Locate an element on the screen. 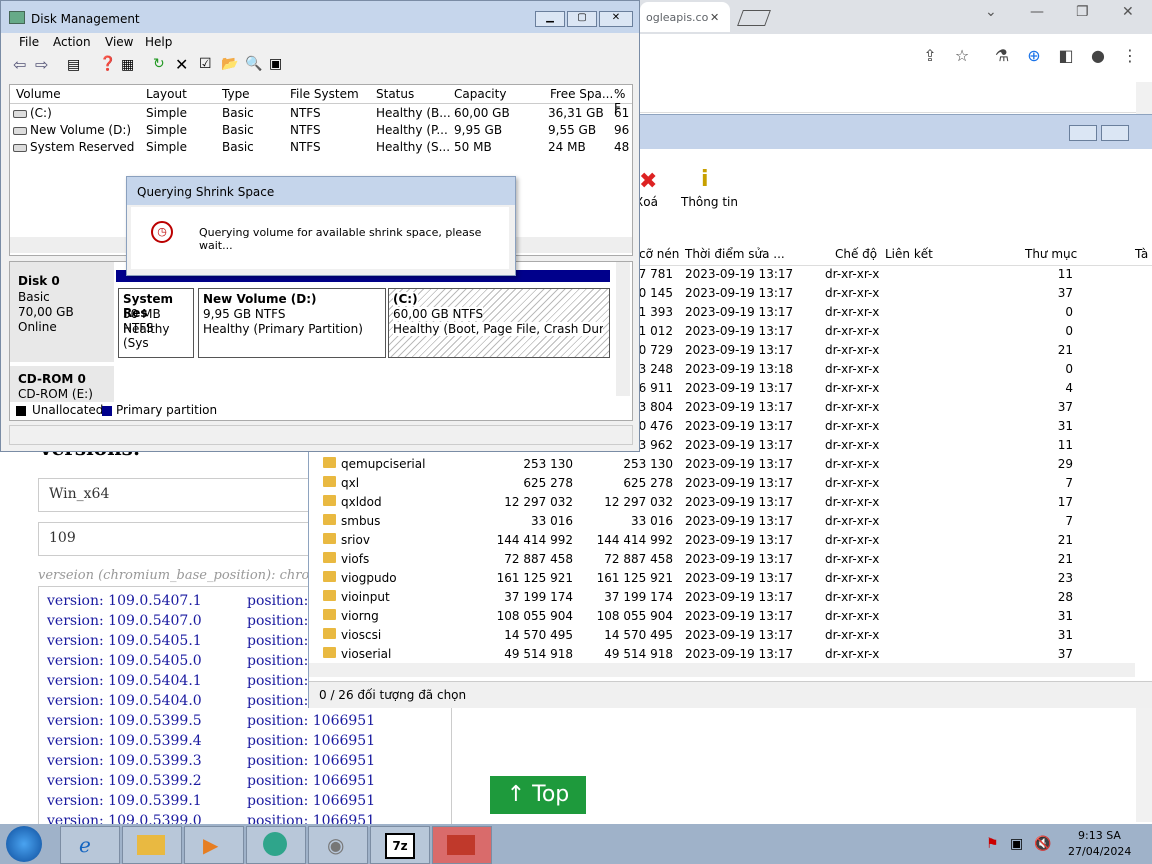  col-volume: Volume is located at coordinates (38, 94).